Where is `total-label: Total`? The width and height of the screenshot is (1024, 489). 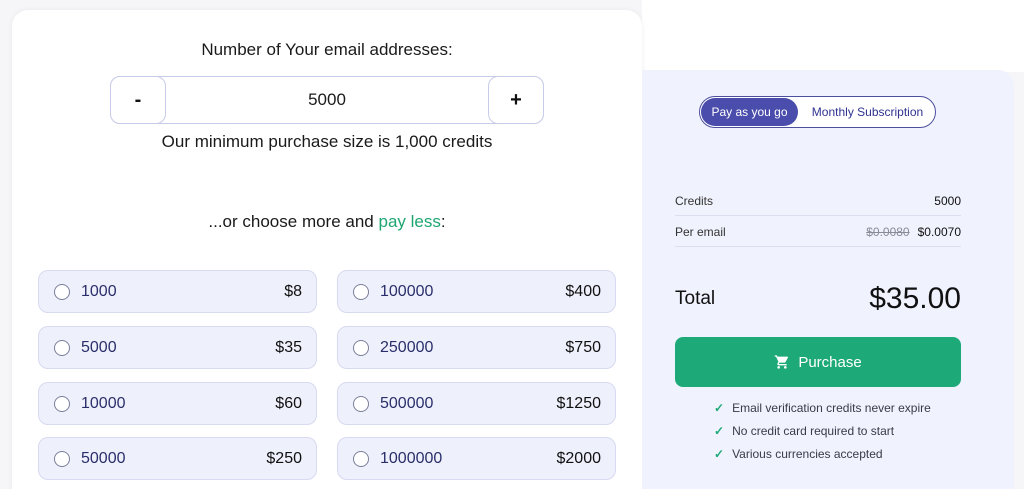 total-label: Total is located at coordinates (695, 298).